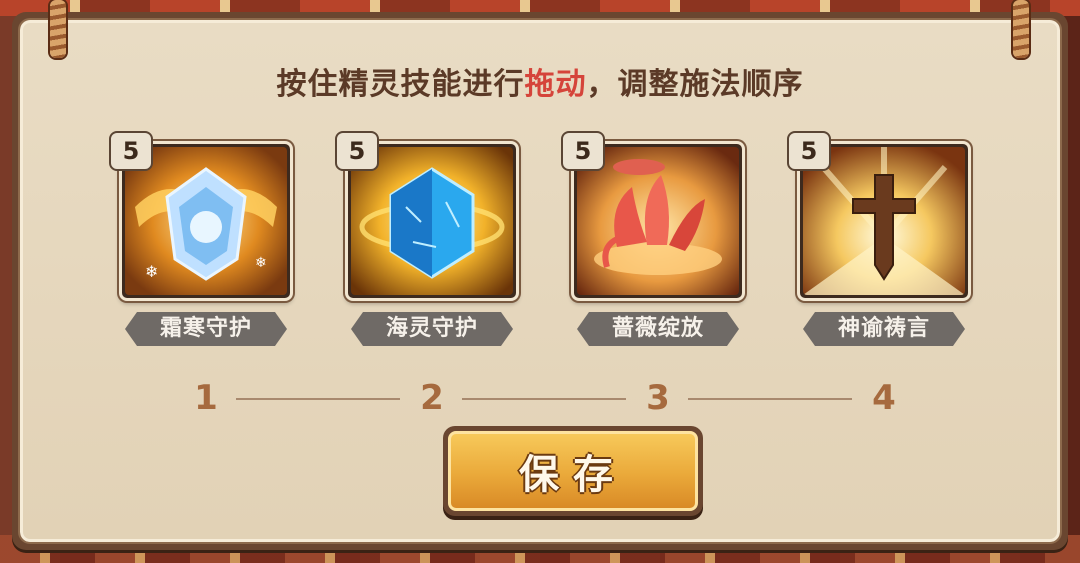 This screenshot has height=563, width=1080. Describe the element at coordinates (206, 398) in the screenshot. I see `order-number-1: 1` at that location.